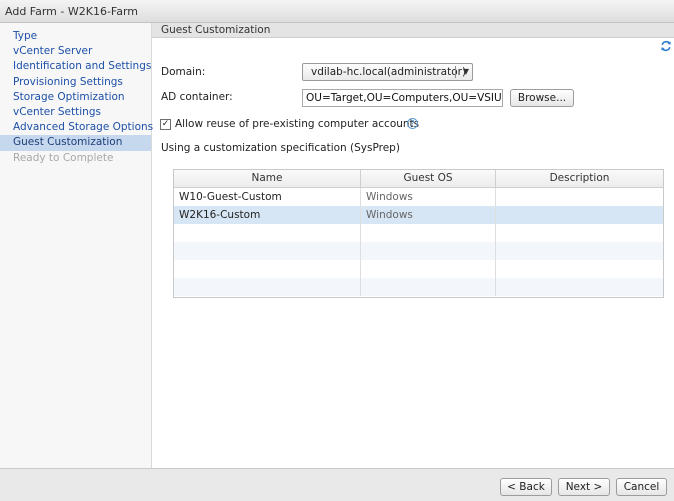 Image resolution: width=674 pixels, height=501 pixels. Describe the element at coordinates (197, 97) in the screenshot. I see `ad-container-label: AD container:` at that location.